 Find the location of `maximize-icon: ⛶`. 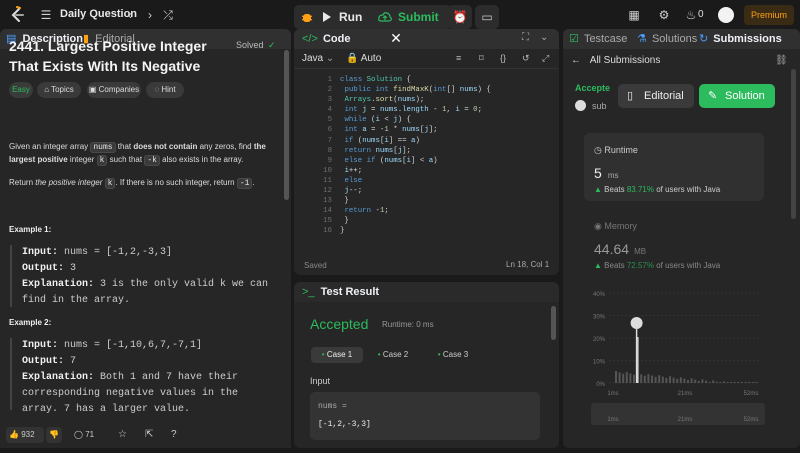

maximize-icon: ⛶ is located at coordinates (525, 37).